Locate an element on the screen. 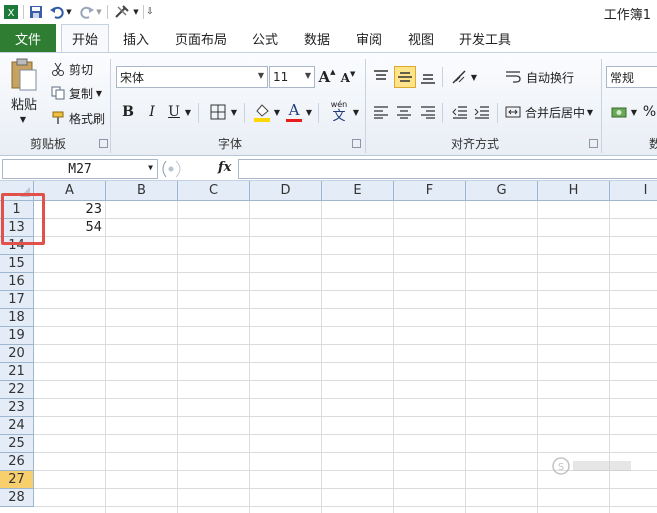  merge-center-icon is located at coordinates (513, 112).